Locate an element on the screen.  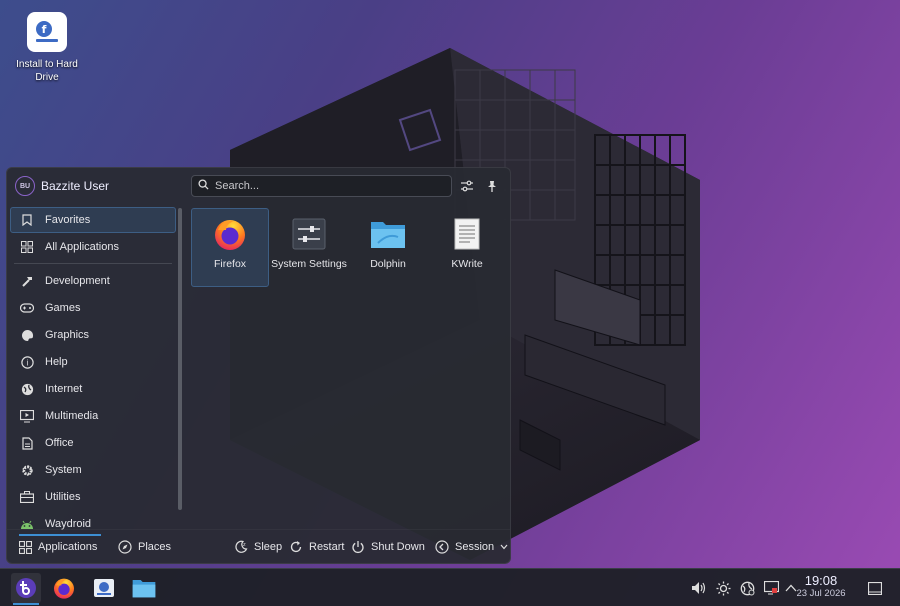
sleep-label: Sleep is located at coordinates (268, 547).